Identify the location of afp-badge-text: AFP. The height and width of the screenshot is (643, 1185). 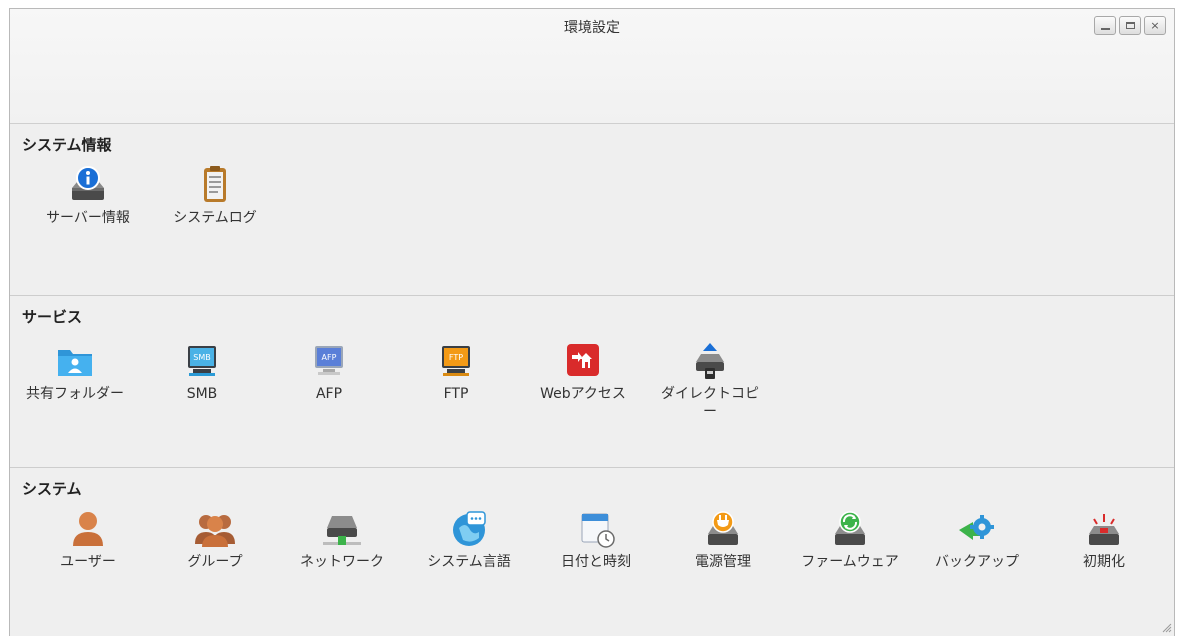
(329, 357).